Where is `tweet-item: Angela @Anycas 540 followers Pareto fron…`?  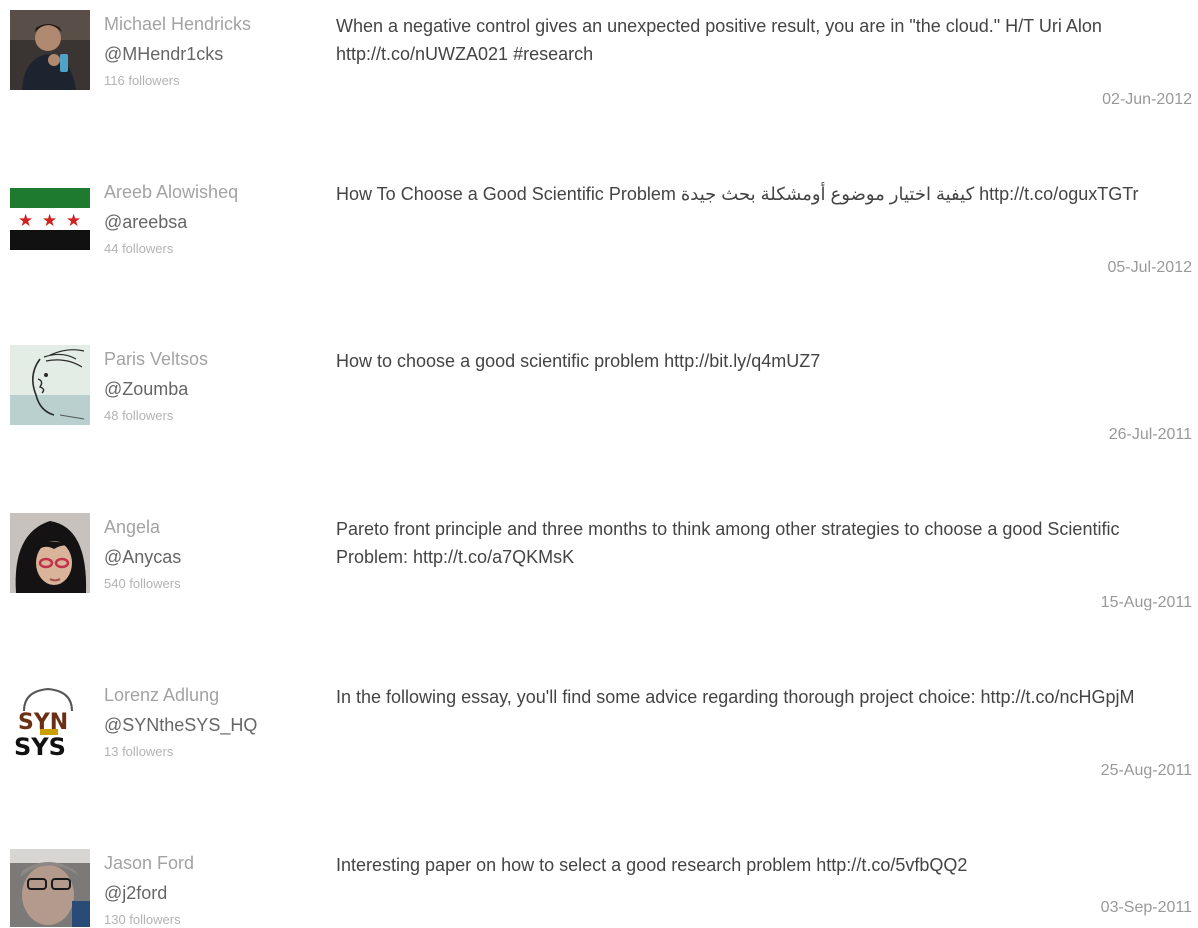 tweet-item: Angela @Anycas 540 followers Pareto fron… is located at coordinates (599, 558).